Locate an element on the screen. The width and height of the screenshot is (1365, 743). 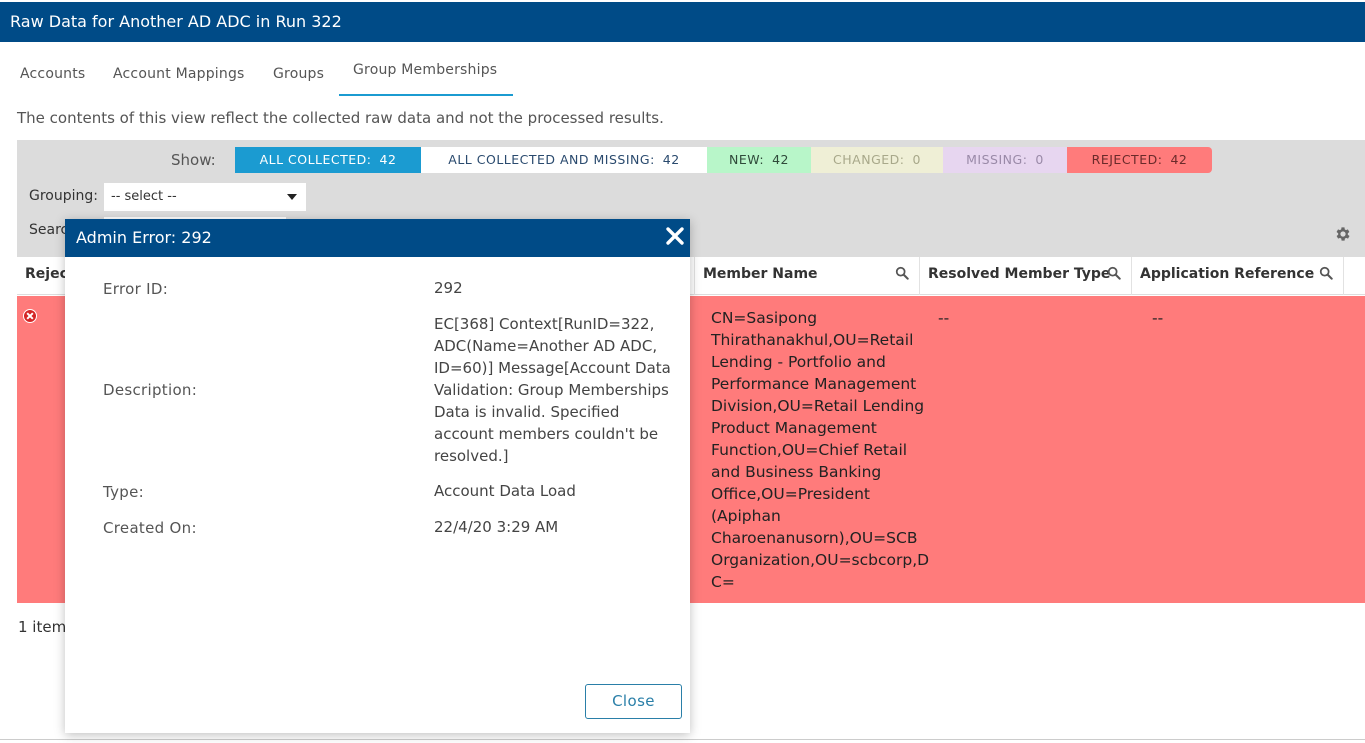
tab-group-memberships: Group Memberships is located at coordinates (425, 70).